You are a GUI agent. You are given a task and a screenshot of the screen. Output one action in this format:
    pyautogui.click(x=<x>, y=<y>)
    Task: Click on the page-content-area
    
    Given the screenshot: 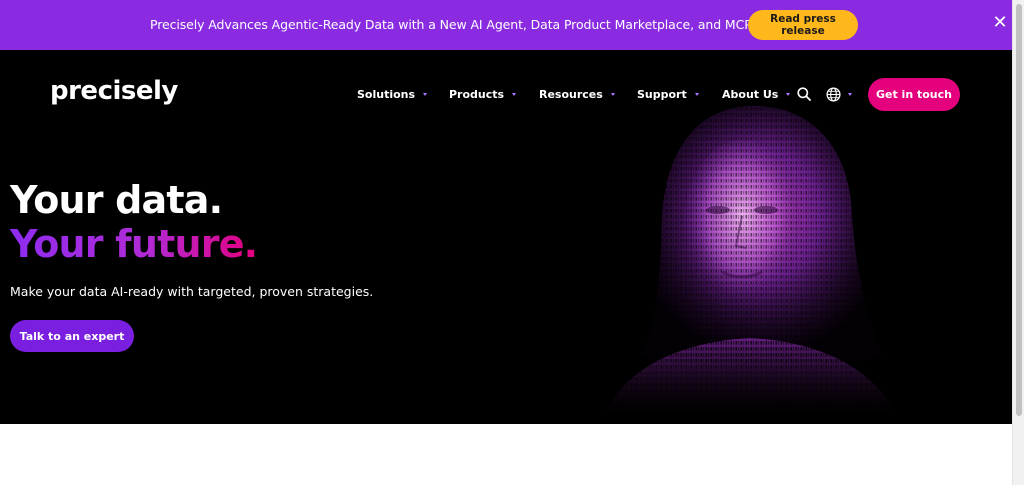 What is the action you would take?
    pyautogui.click(x=506, y=454)
    